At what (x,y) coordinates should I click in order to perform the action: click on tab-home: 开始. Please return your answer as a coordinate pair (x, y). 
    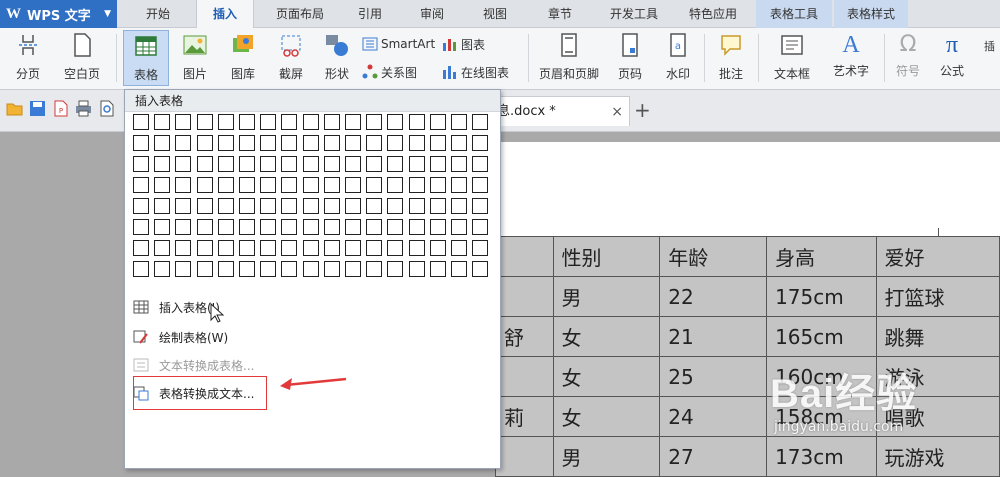
    Looking at the image, I should click on (158, 14).